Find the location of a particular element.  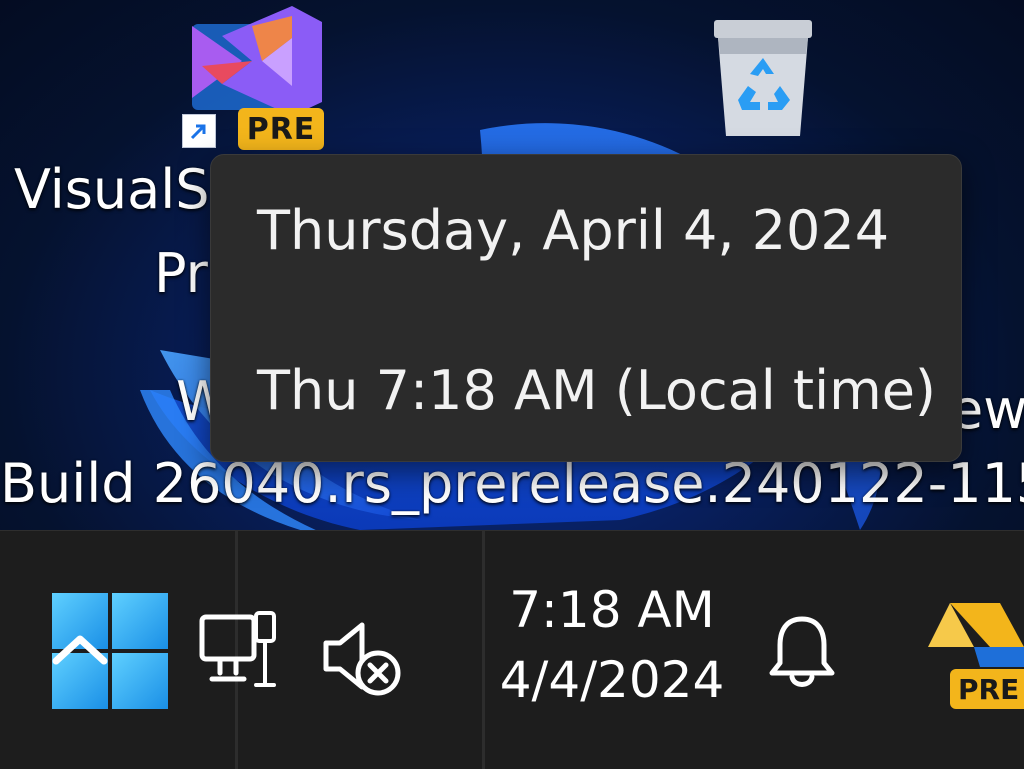

dev-app-preview-icon: PRE is located at coordinates (972, 653).